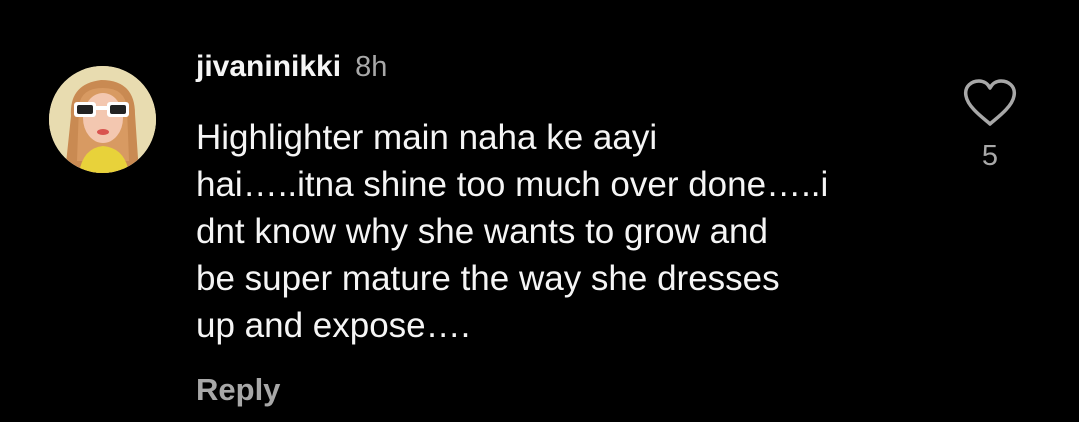 The height and width of the screenshot is (422, 1079). I want to click on like-count: 5, so click(990, 156).